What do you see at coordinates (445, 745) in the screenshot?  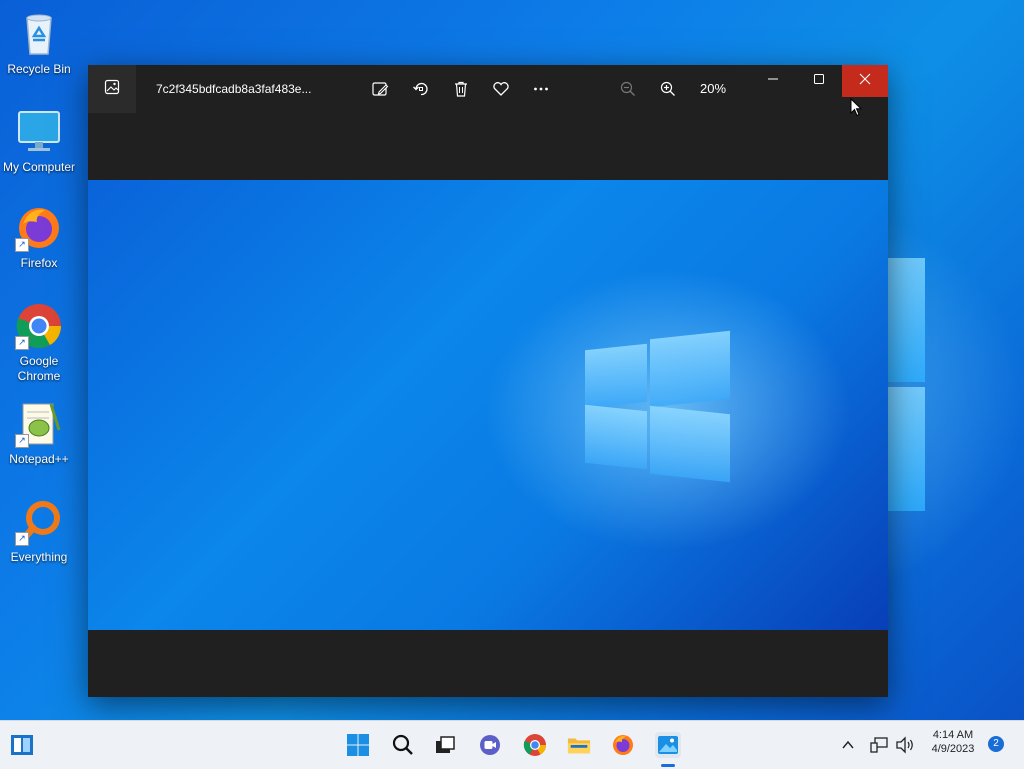 I see `task-view-icon` at bounding box center [445, 745].